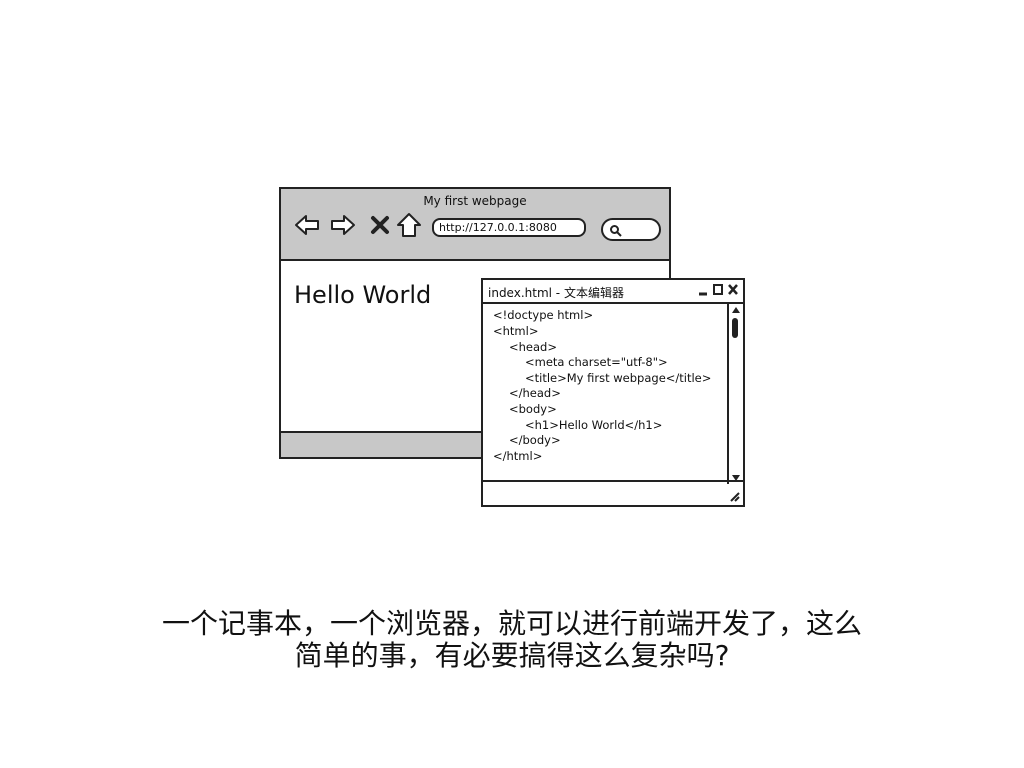  I want to click on url-bar: http://127.0.0.1:8080, so click(509, 227).